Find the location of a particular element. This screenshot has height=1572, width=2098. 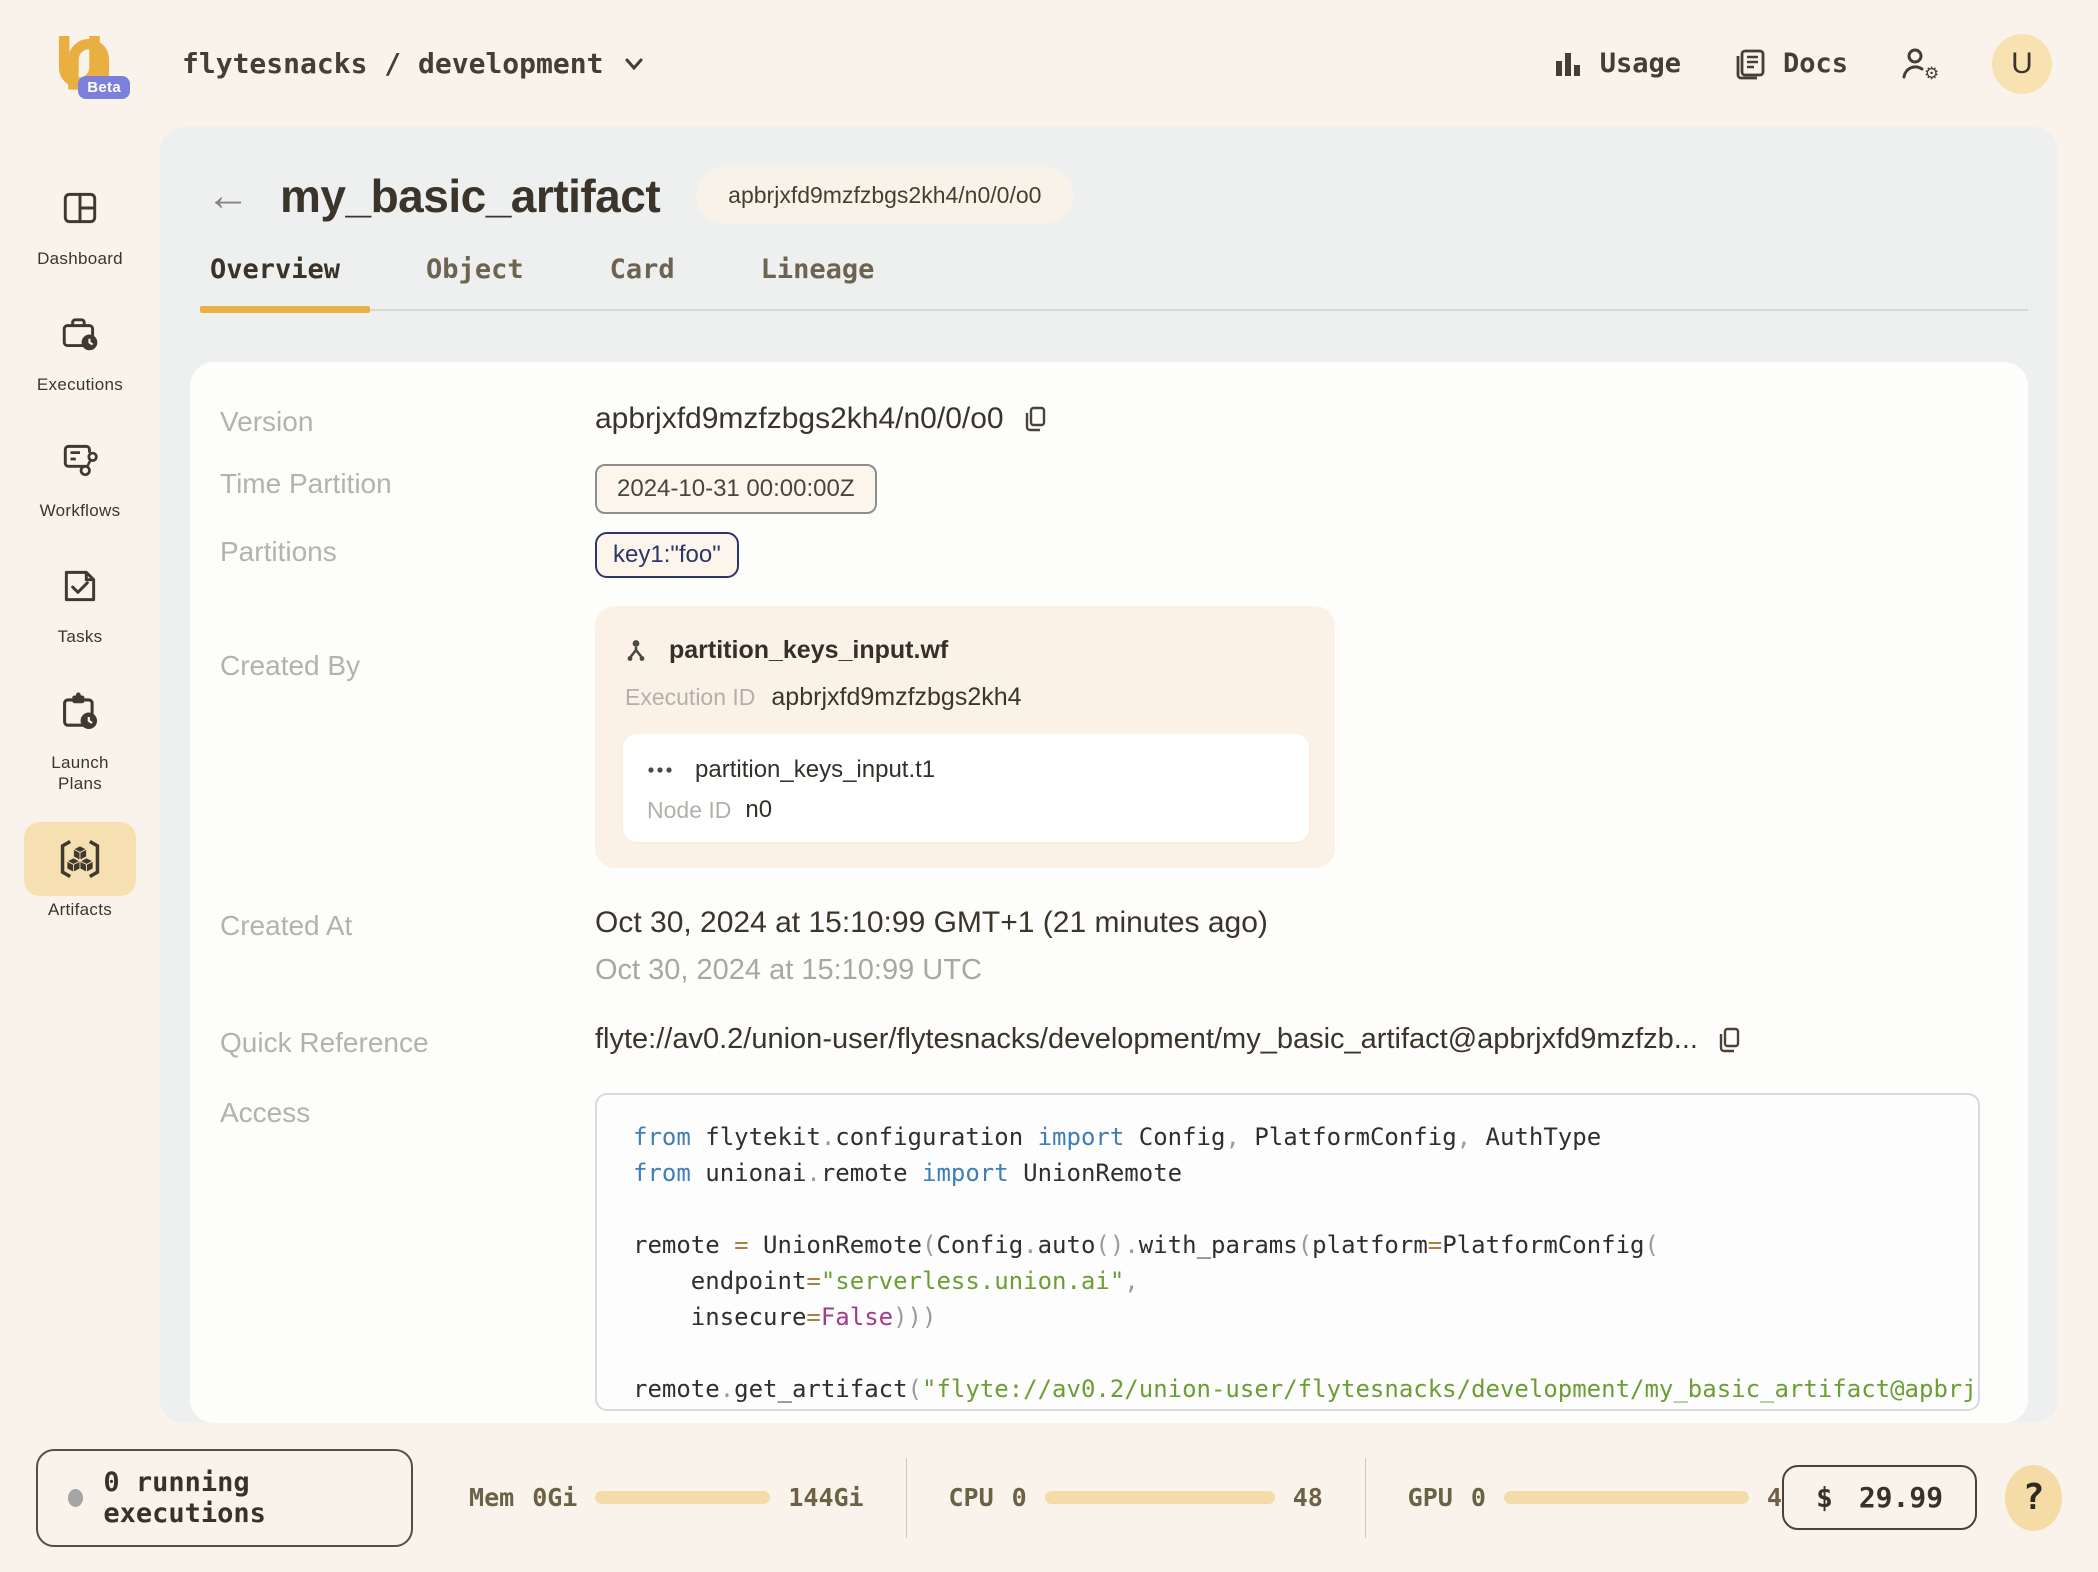

bar-chart-icon is located at coordinates (1568, 64).